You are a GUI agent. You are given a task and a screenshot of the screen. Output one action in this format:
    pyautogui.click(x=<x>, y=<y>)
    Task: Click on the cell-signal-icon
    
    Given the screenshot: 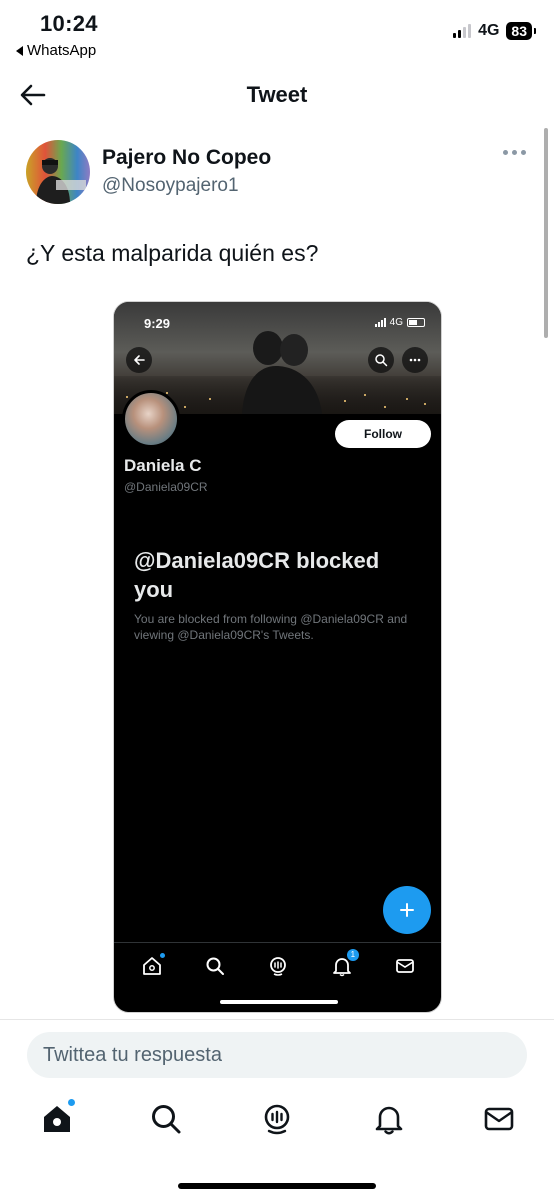 What is the action you would take?
    pyautogui.click(x=462, y=31)
    